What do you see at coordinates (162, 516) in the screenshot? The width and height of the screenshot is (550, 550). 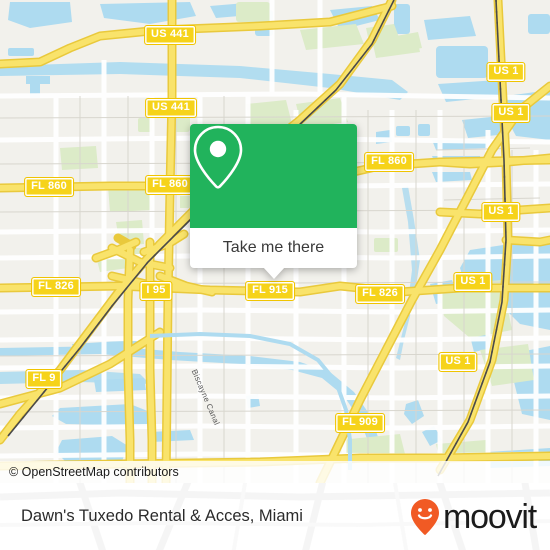 I see `place-title: Dawn's Tuxedo Rental & Acces, Miami` at bounding box center [162, 516].